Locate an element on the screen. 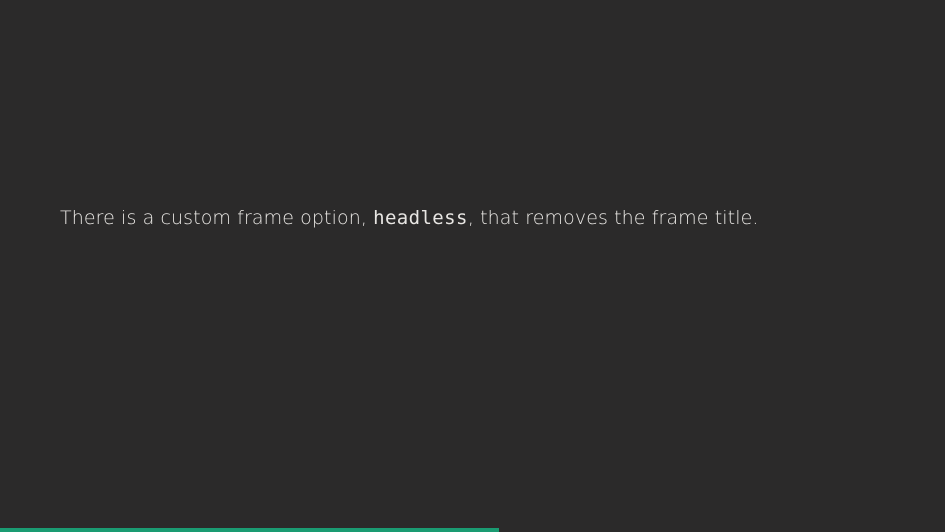  text-after-code: , that removes the frame title. is located at coordinates (613, 218).